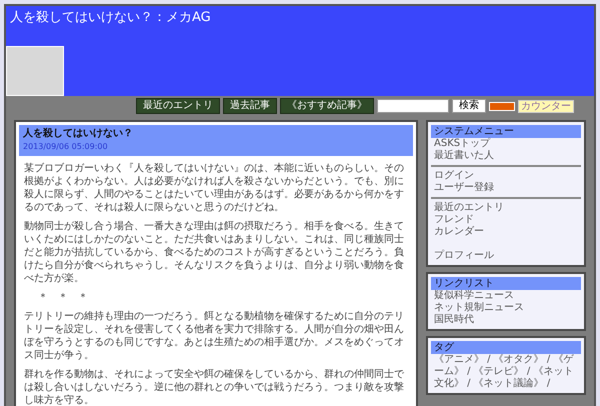  Describe the element at coordinates (413, 106) in the screenshot. I see `search-field` at that location.